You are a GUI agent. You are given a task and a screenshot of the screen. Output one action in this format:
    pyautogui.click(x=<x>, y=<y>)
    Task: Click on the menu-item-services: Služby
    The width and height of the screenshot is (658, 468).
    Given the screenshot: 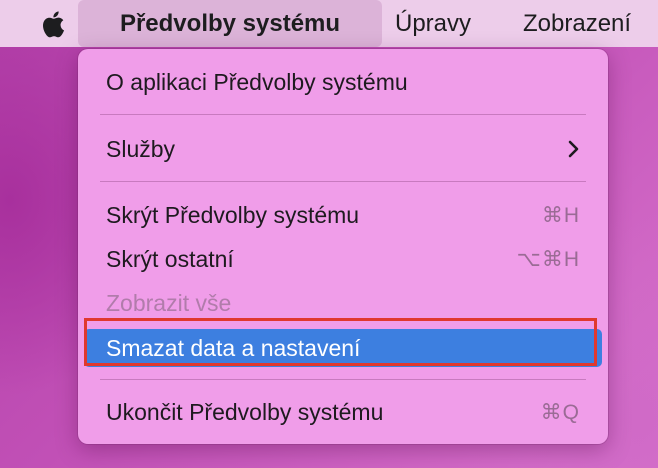 What is the action you would take?
    pyautogui.click(x=343, y=149)
    